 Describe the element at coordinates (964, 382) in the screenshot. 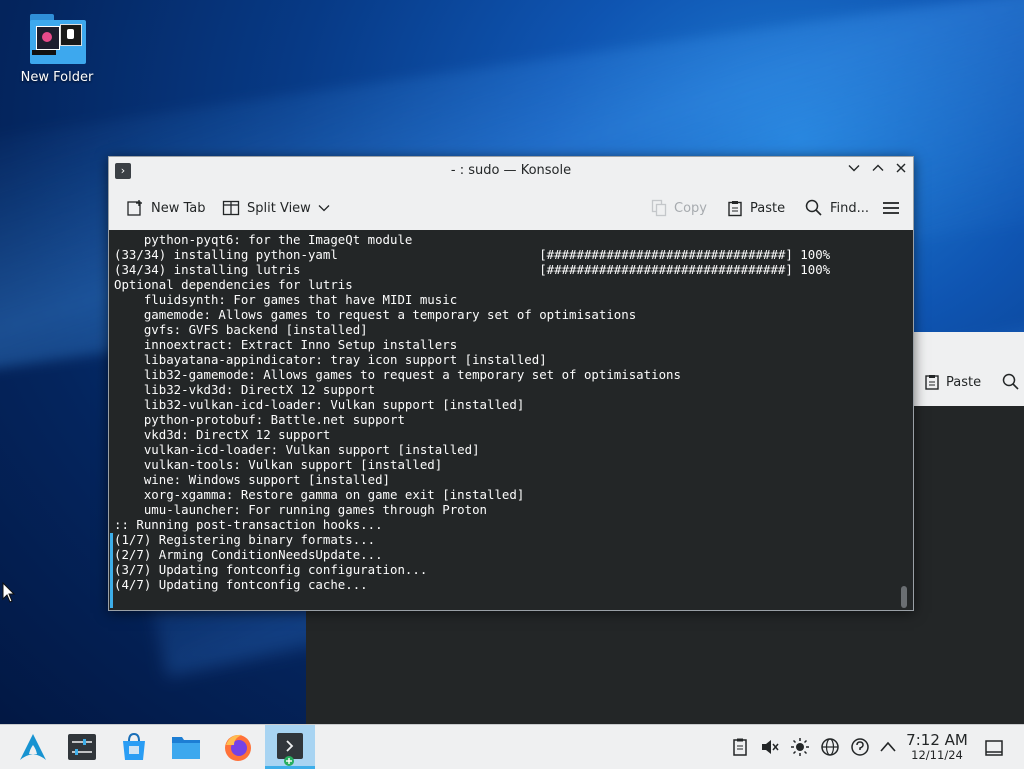

I see `background-paste-label: Paste` at that location.